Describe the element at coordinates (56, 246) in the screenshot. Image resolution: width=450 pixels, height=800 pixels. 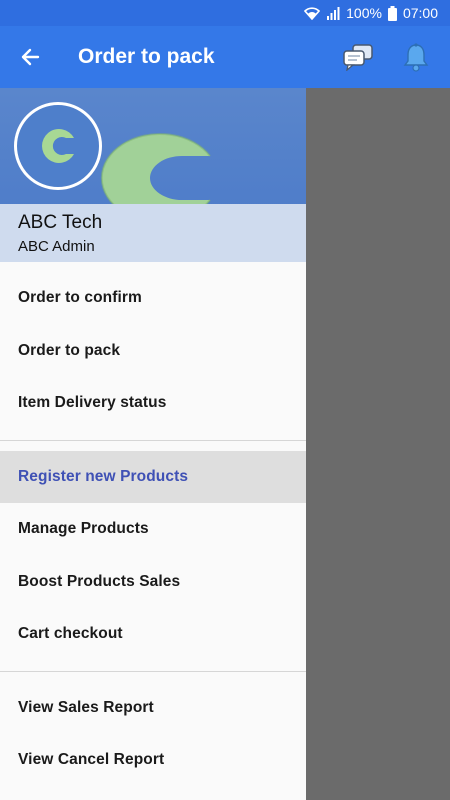
I see `account-role: ABC Admin` at that location.